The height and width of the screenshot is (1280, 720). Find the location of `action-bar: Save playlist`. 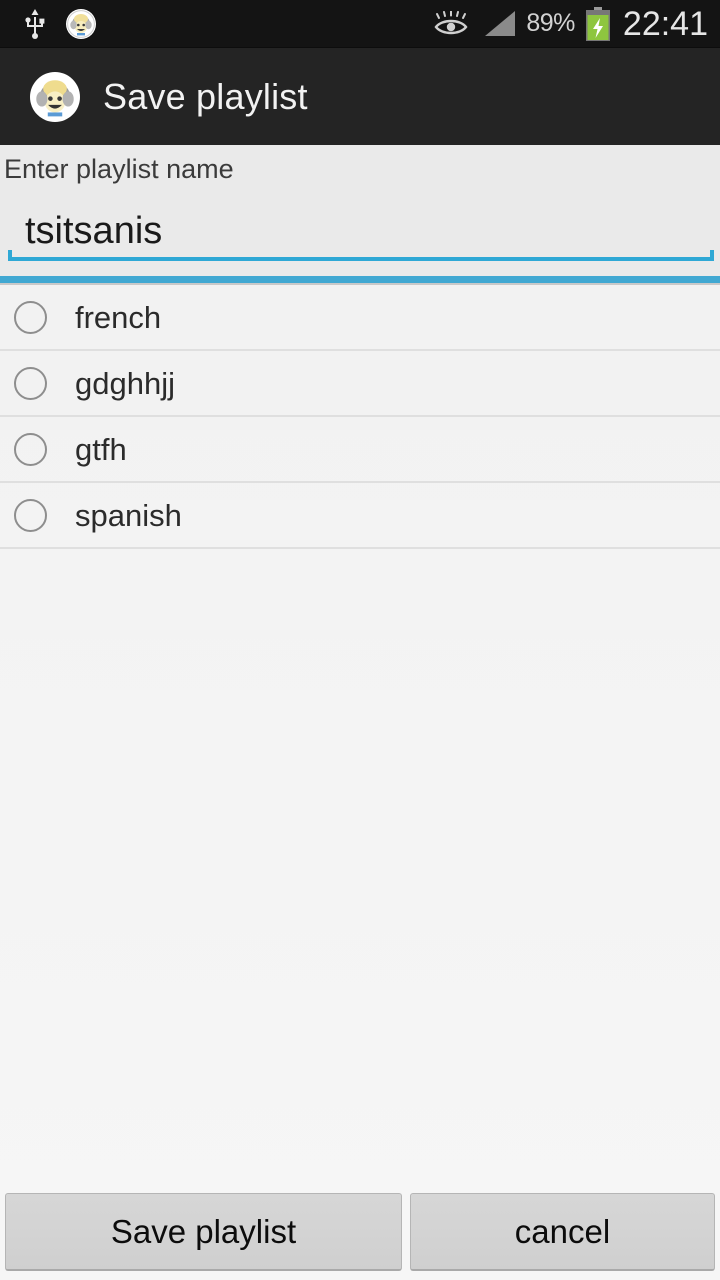

action-bar: Save playlist is located at coordinates (360, 96).